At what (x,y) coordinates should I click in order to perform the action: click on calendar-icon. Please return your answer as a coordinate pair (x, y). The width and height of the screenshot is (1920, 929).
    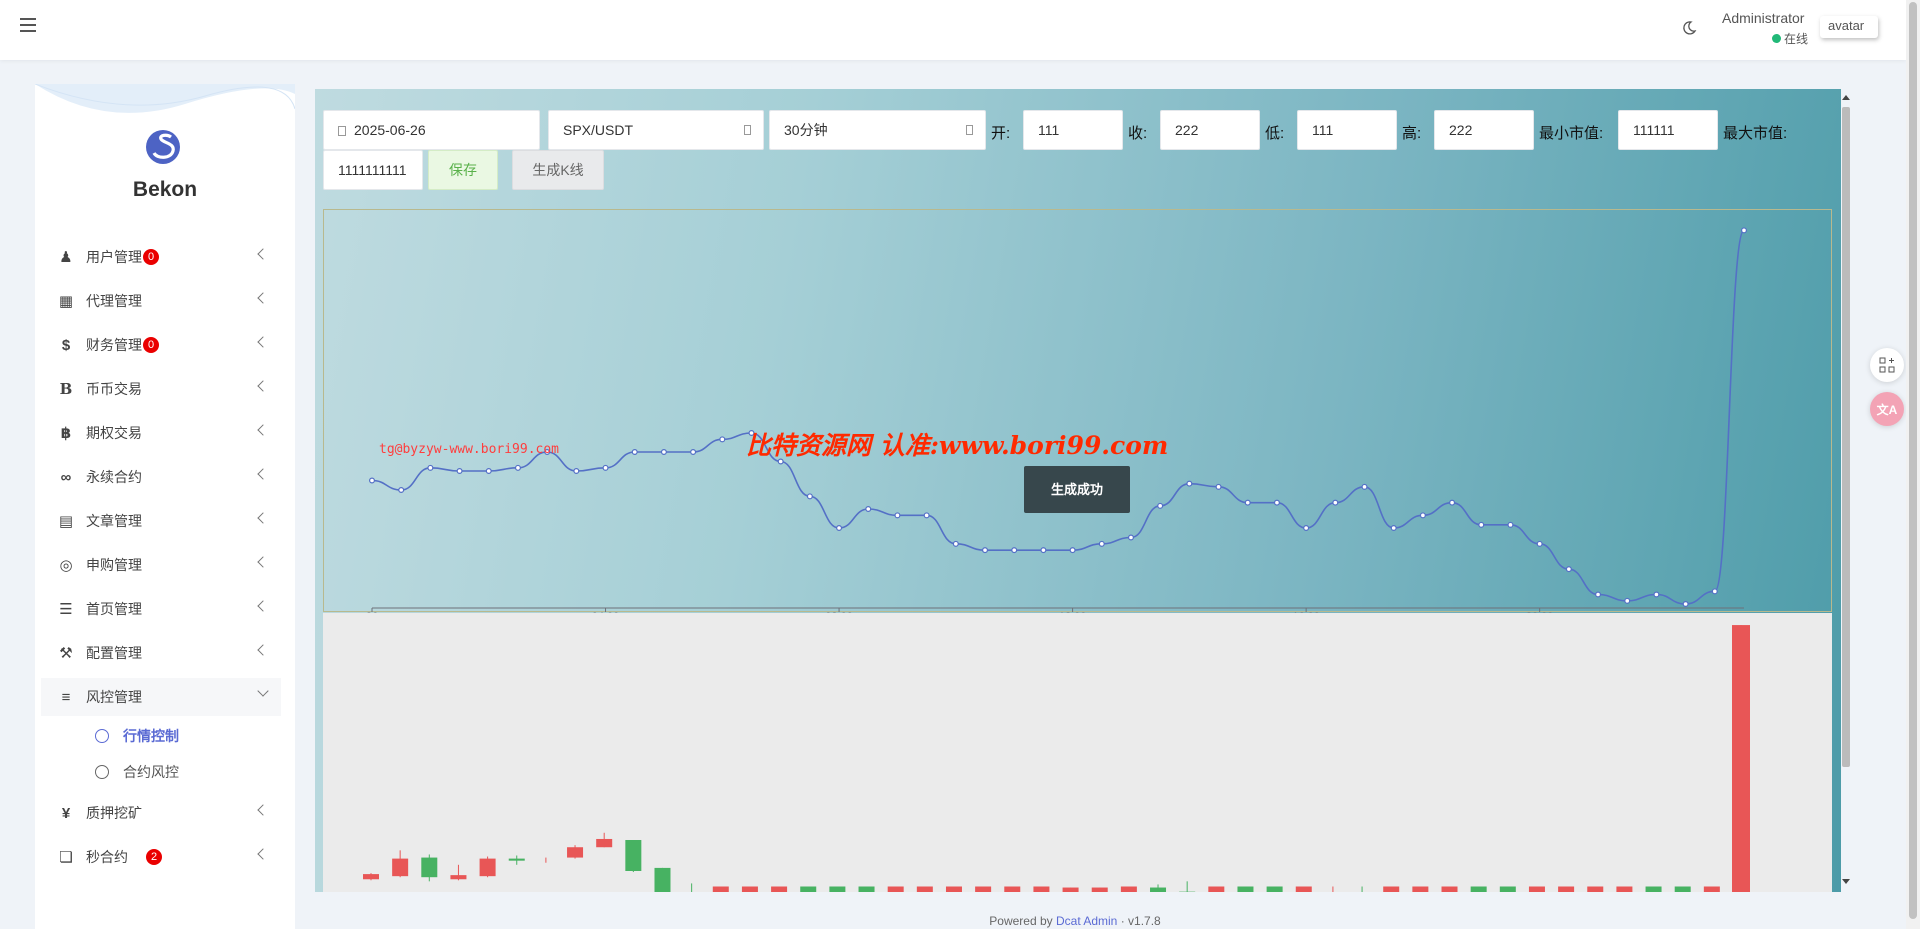
    Looking at the image, I should click on (342, 131).